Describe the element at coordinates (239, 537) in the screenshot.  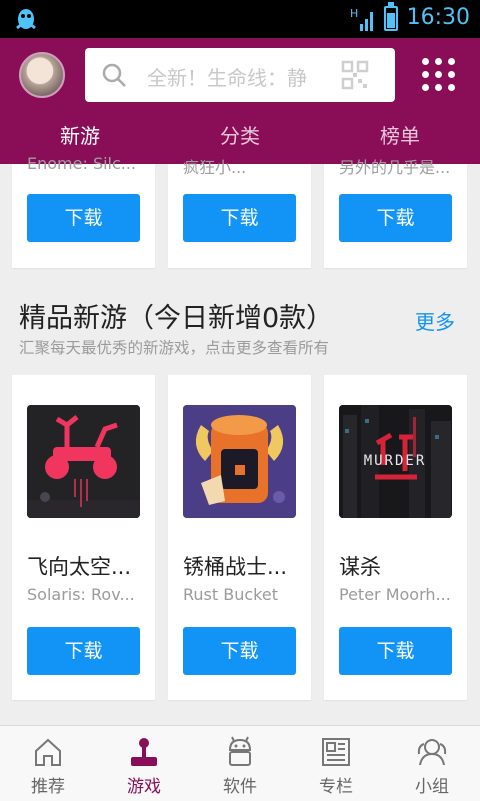
I see `game-card: 锈桶战士... Rust Bucket 下载` at that location.